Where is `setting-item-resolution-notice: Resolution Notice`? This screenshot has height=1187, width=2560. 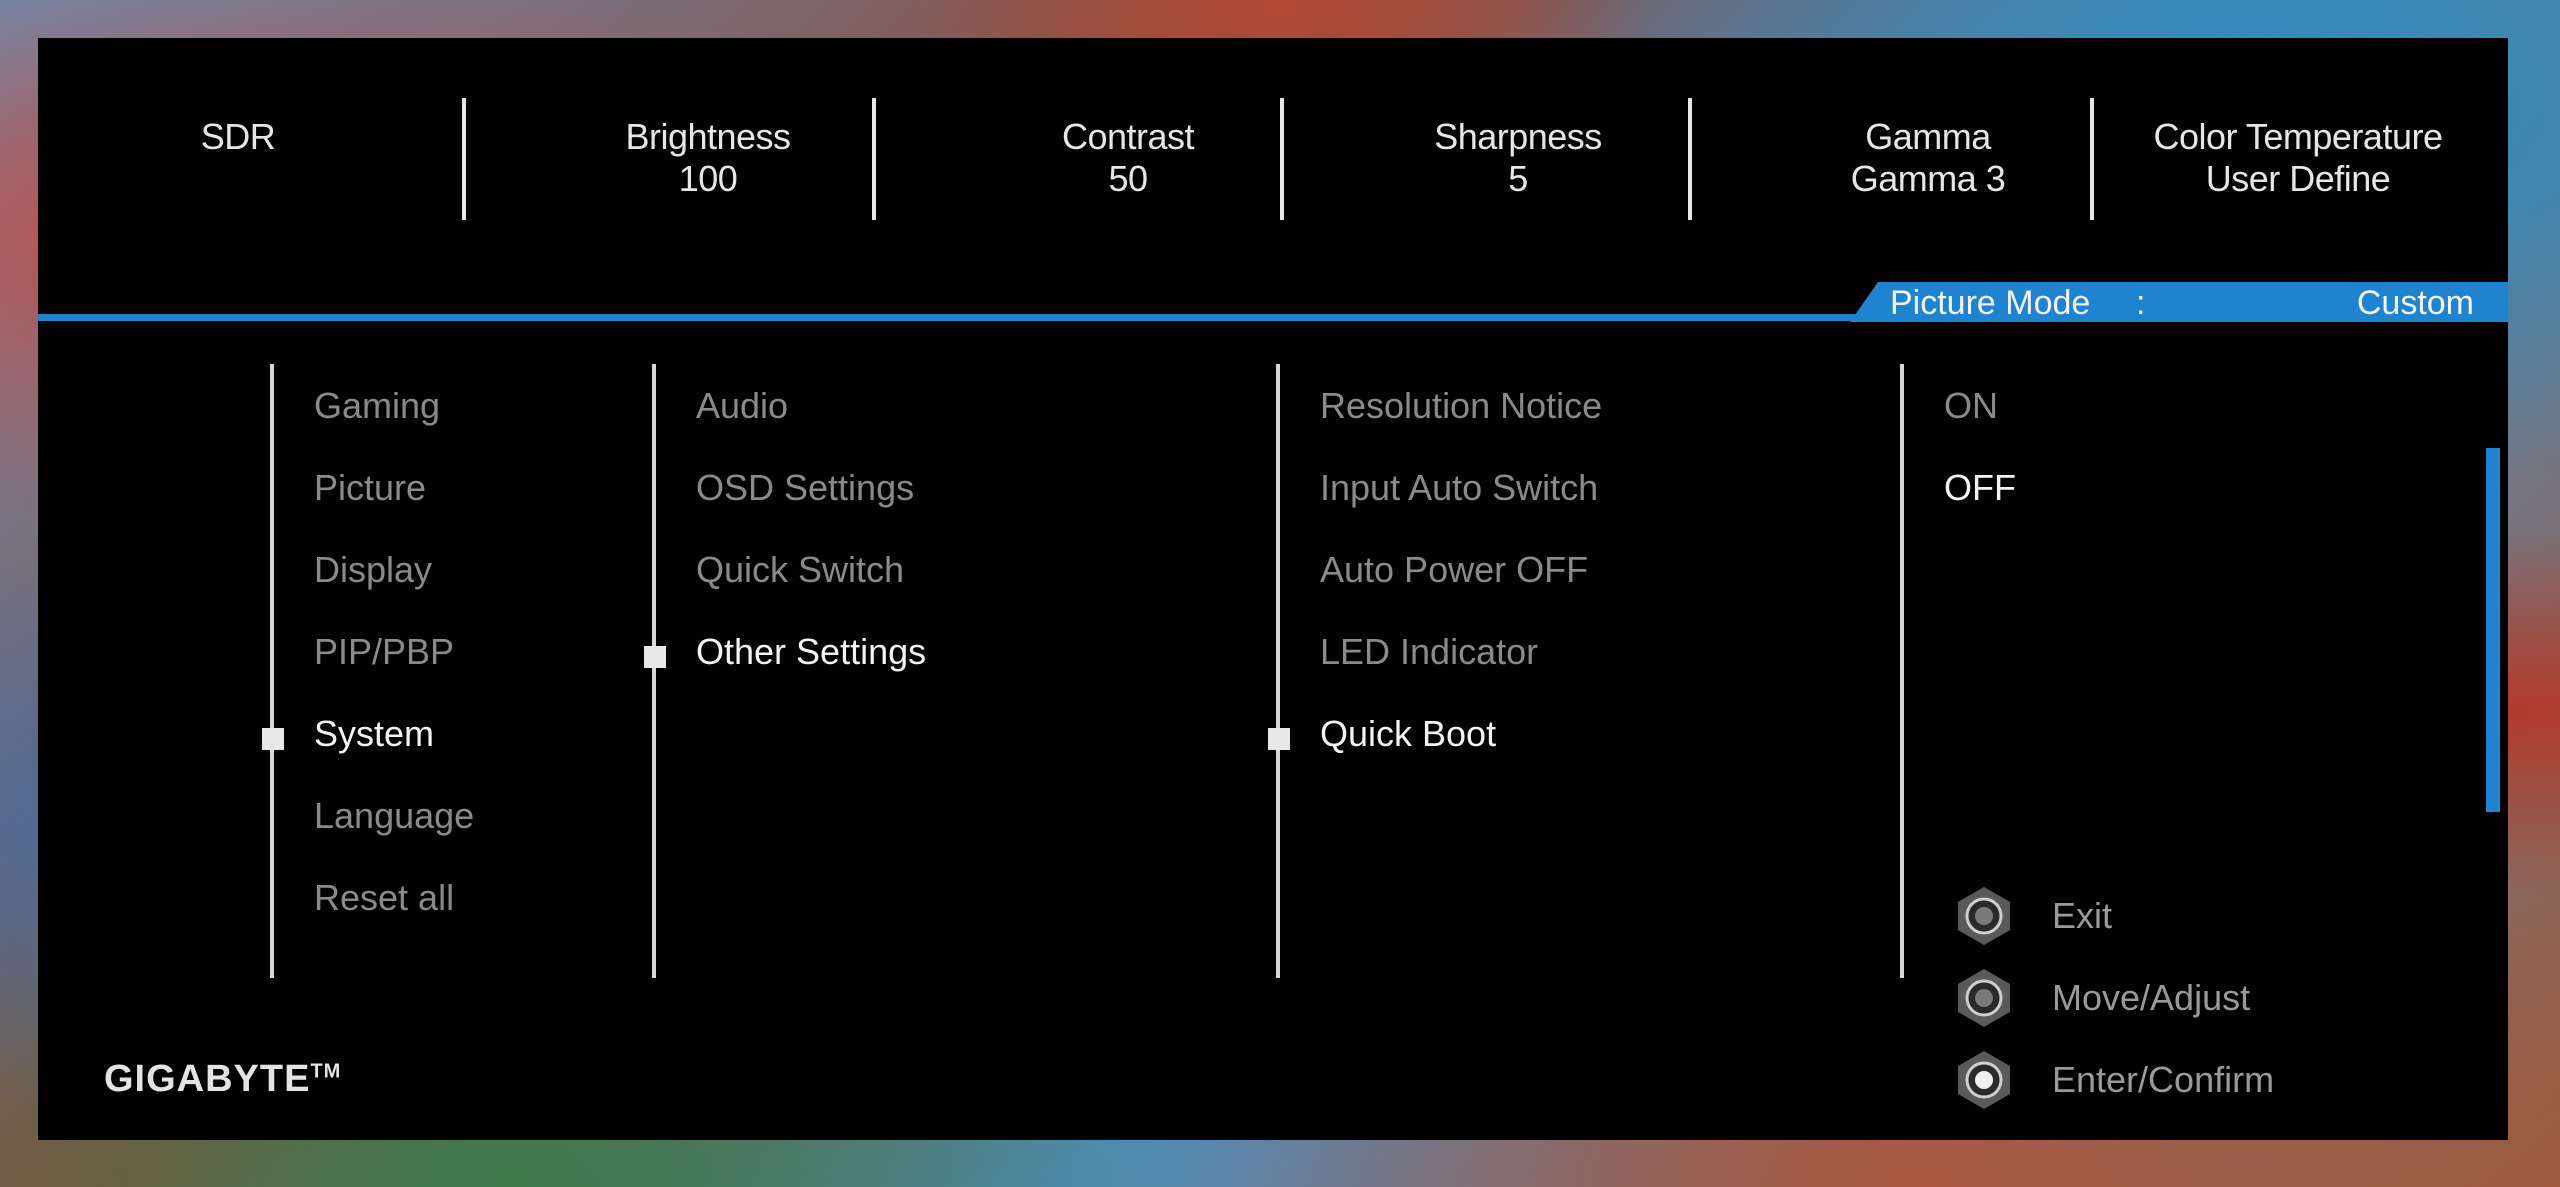
setting-item-resolution-notice: Resolution Notice is located at coordinates (1461, 406).